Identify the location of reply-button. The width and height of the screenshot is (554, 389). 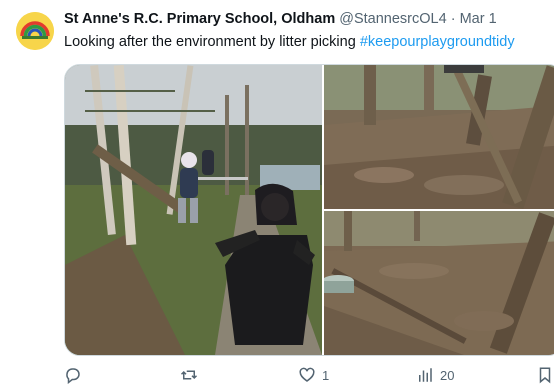
(76, 375).